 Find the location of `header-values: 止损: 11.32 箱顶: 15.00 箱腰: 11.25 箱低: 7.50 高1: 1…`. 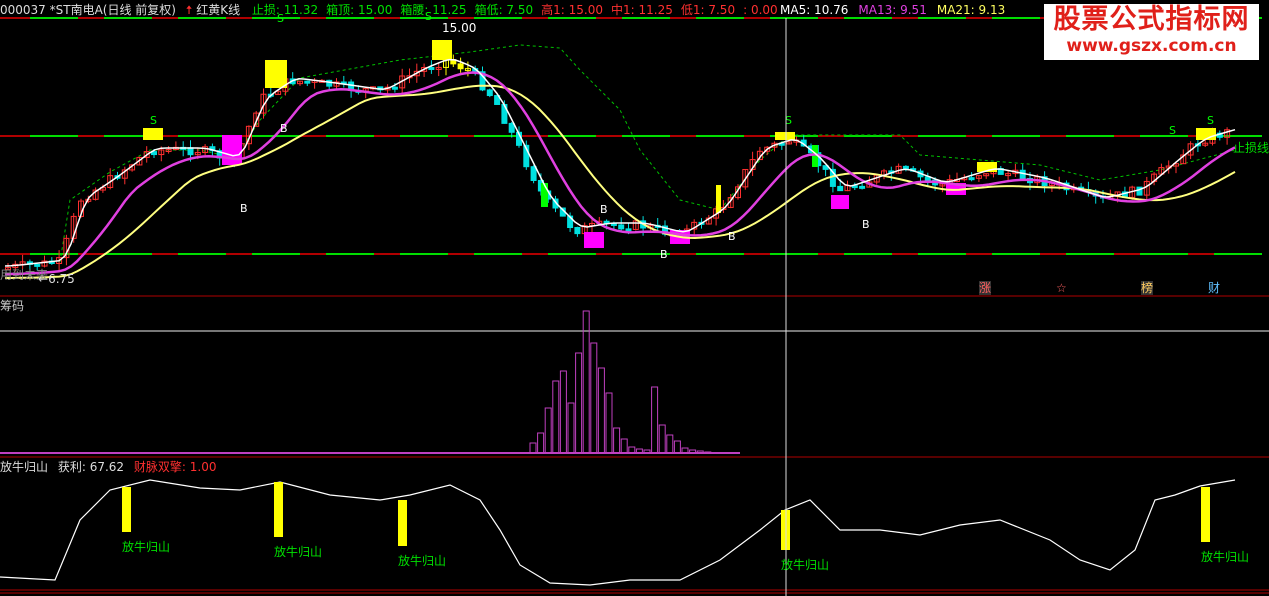

header-values: 止损: 11.32 箱顶: 15.00 箱腰: 11.25 箱低: 7.50 高1: 1… is located at coordinates (511, 10).